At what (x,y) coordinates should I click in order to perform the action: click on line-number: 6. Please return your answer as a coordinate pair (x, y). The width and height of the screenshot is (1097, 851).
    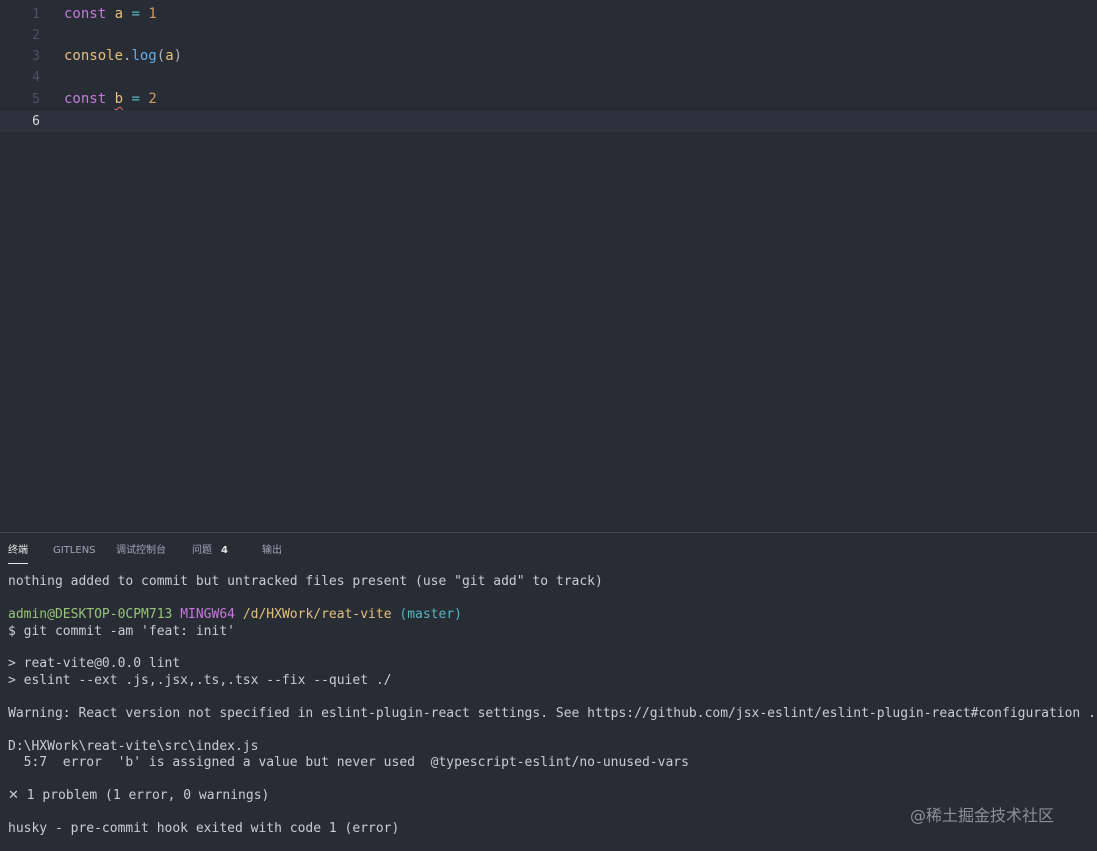
    Looking at the image, I should click on (36, 121).